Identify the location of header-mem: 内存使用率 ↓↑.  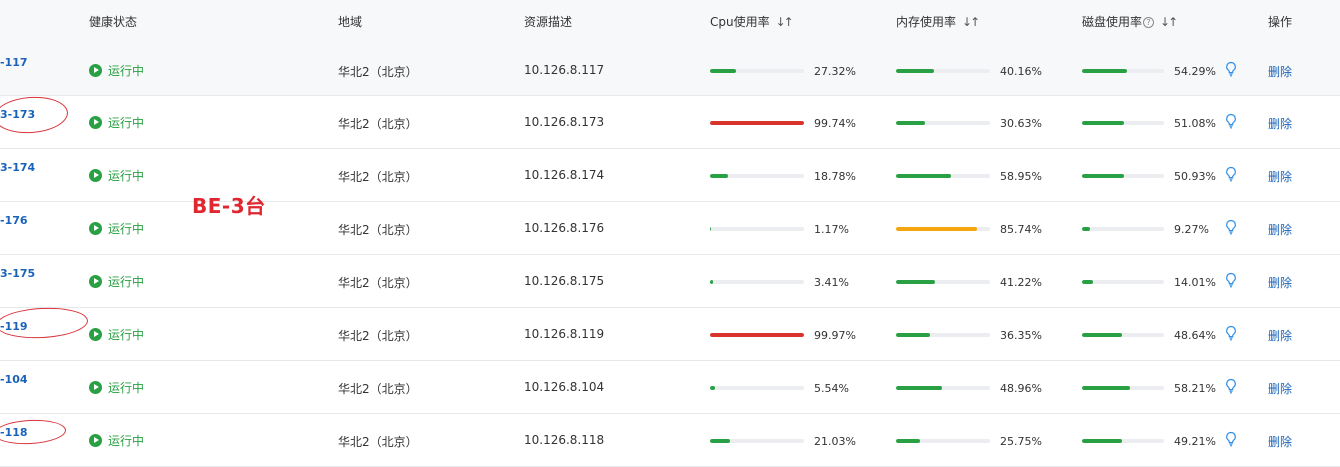
(938, 22).